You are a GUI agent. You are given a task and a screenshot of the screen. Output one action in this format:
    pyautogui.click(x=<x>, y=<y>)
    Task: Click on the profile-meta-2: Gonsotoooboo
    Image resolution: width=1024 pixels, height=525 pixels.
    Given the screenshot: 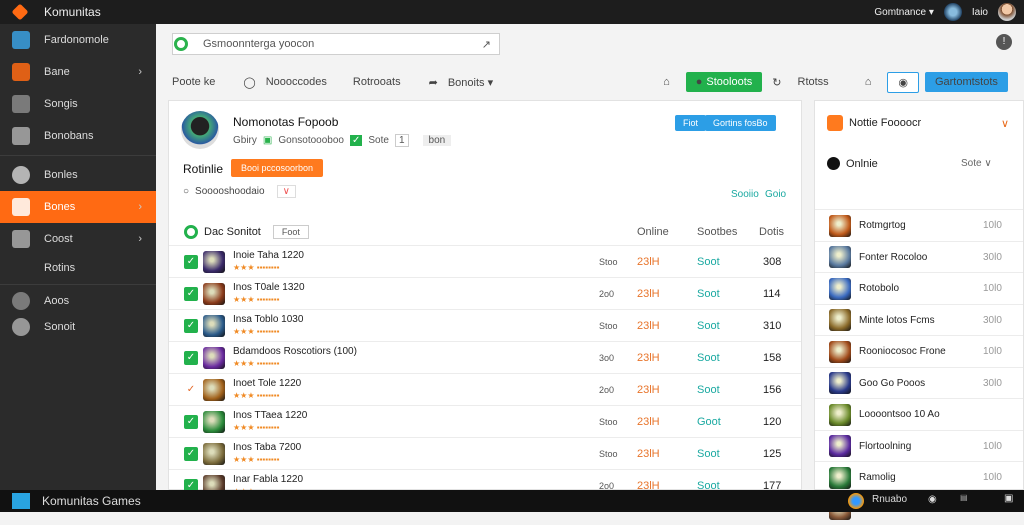 What is the action you would take?
    pyautogui.click(x=311, y=140)
    